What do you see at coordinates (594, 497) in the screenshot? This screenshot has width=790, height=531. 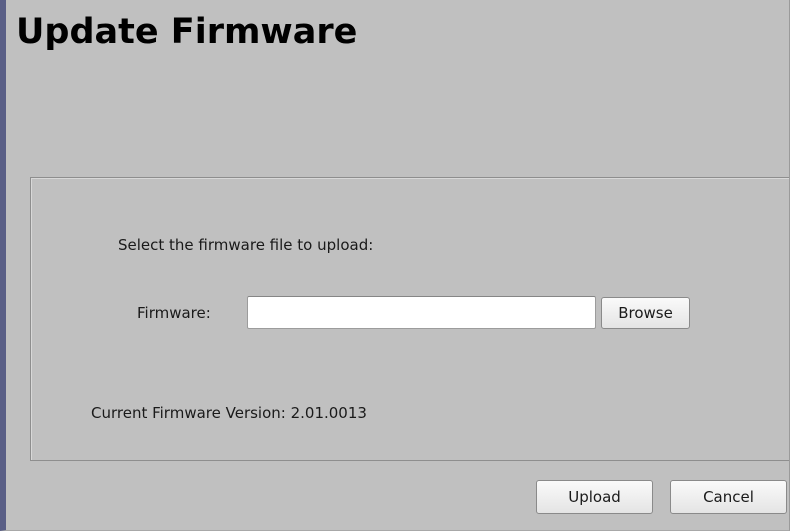 I see `upload-button: Upload` at bounding box center [594, 497].